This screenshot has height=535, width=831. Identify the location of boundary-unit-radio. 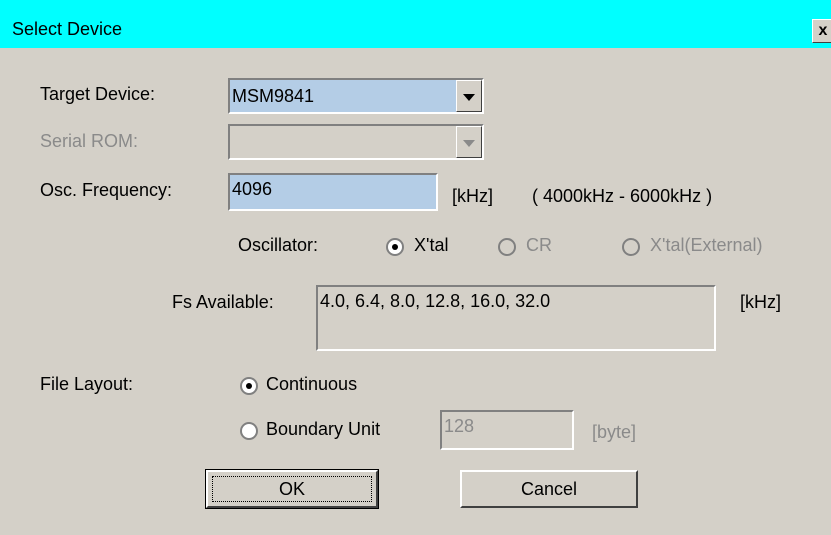
(249, 431).